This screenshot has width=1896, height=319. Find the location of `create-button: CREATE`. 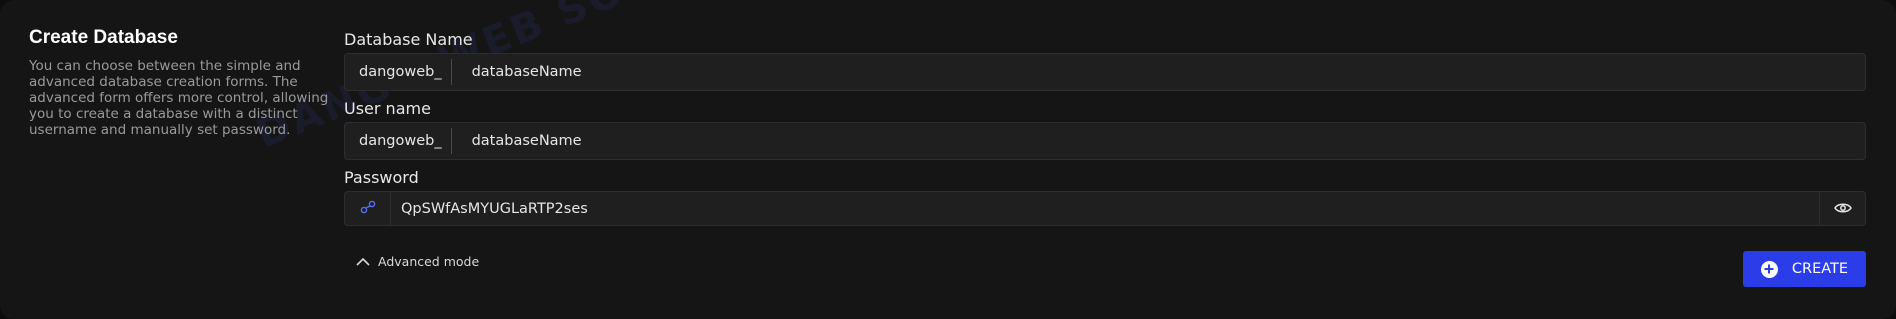

create-button: CREATE is located at coordinates (1804, 269).